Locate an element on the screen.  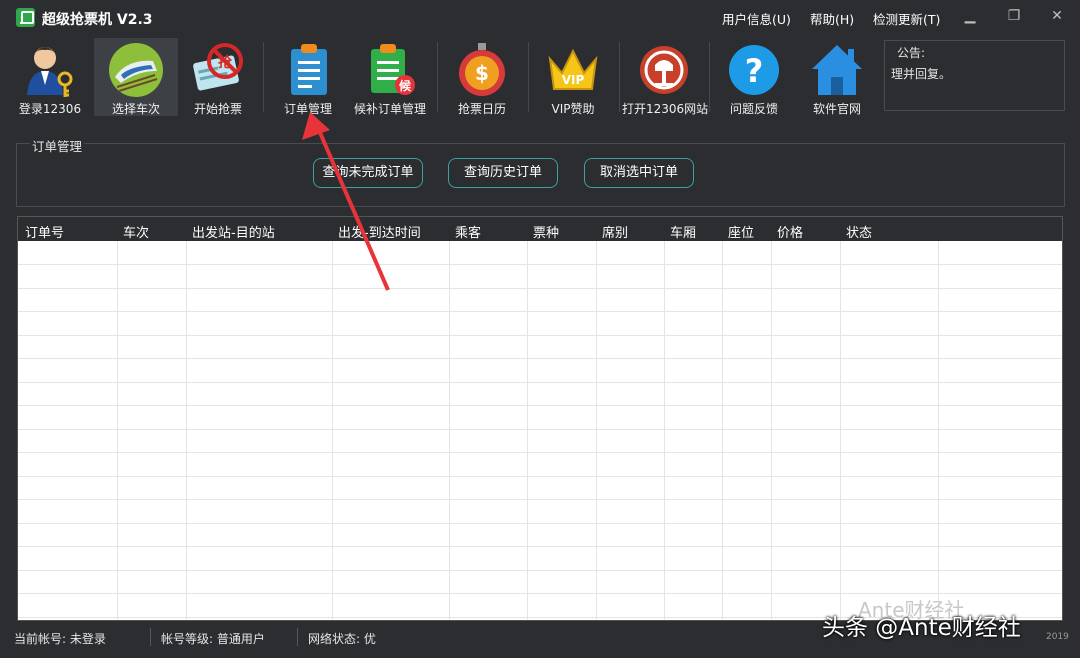
watermark: 头条 @Ante财经社 is located at coordinates (921, 628).